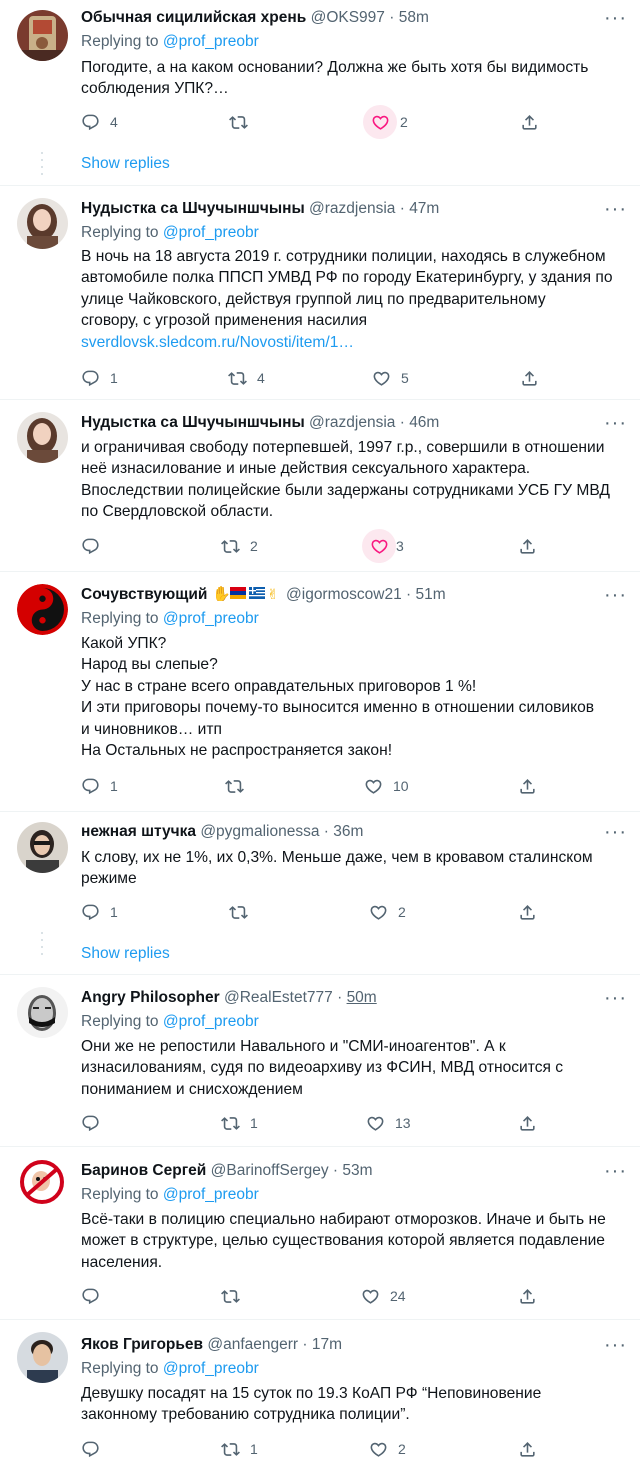 The height and width of the screenshot is (1467, 640). I want to click on timestamp: 53m, so click(357, 1170).